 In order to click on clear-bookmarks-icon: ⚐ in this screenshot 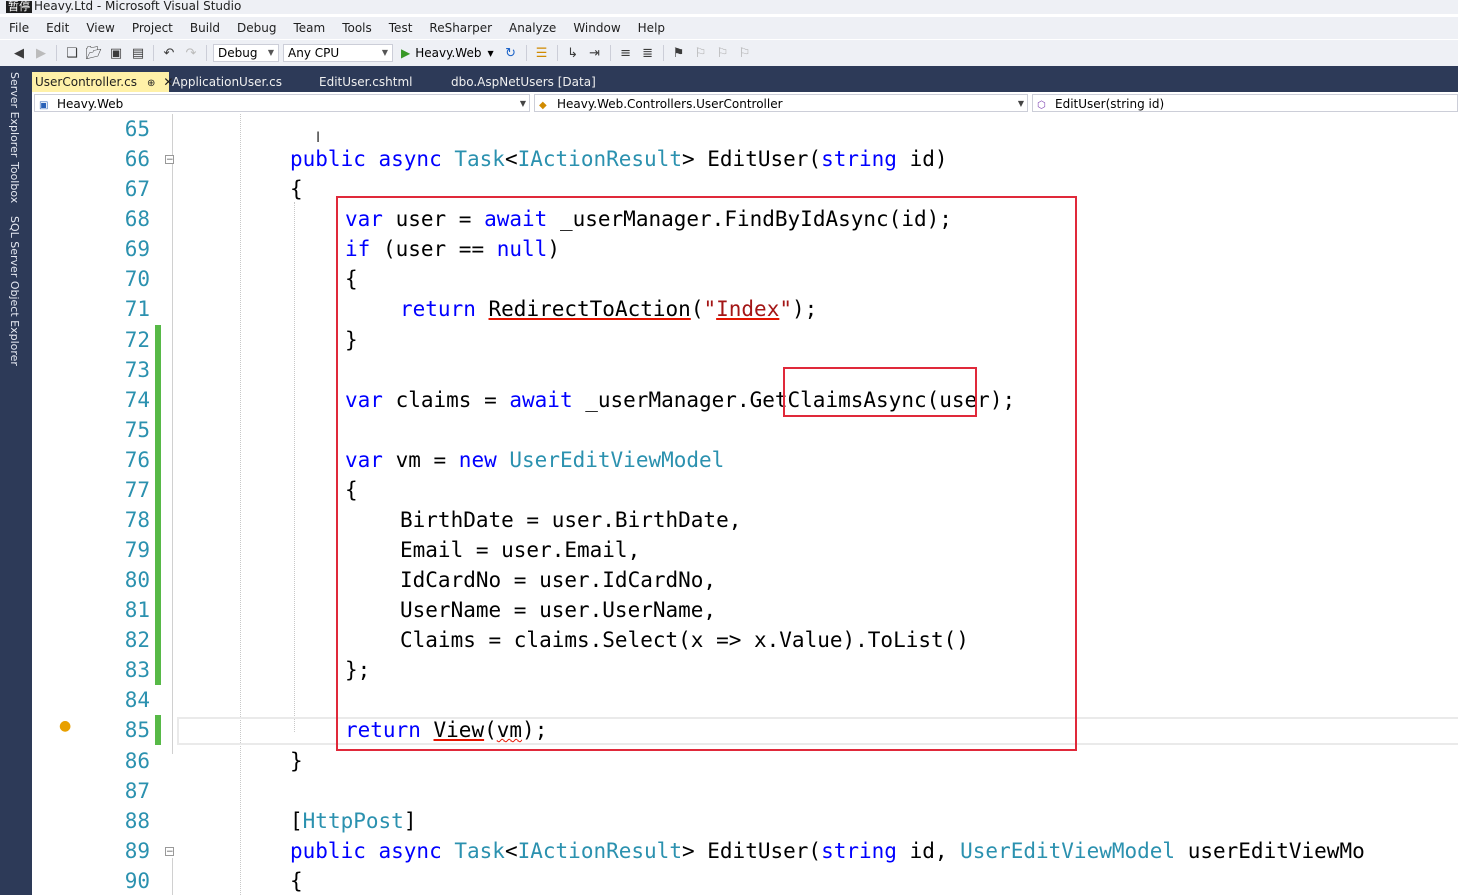, I will do `click(745, 53)`.